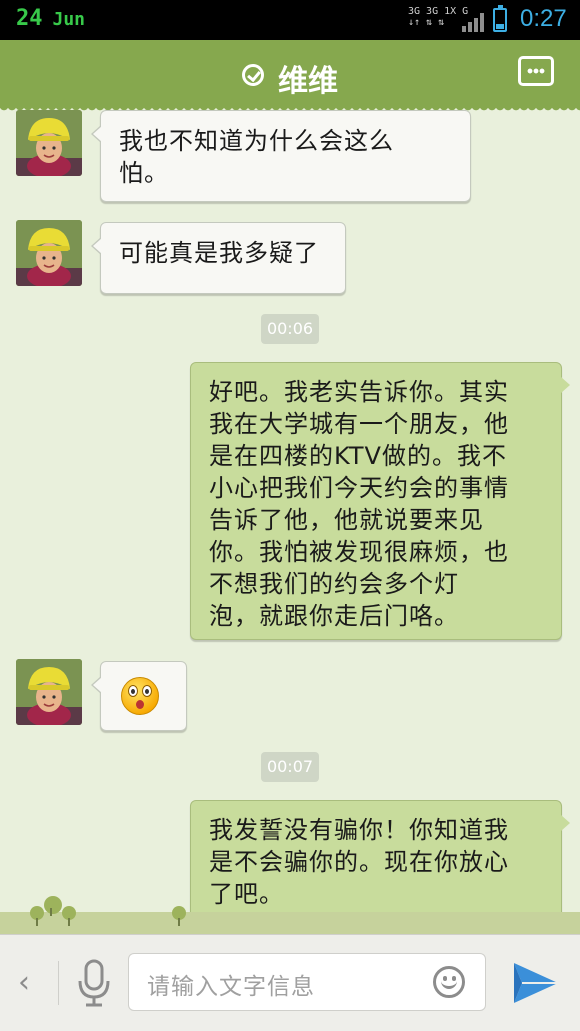 Image resolution: width=580 pixels, height=1031 pixels. Describe the element at coordinates (359, 424) in the screenshot. I see `message-line: 我在大学城有一个朋友，他` at that location.